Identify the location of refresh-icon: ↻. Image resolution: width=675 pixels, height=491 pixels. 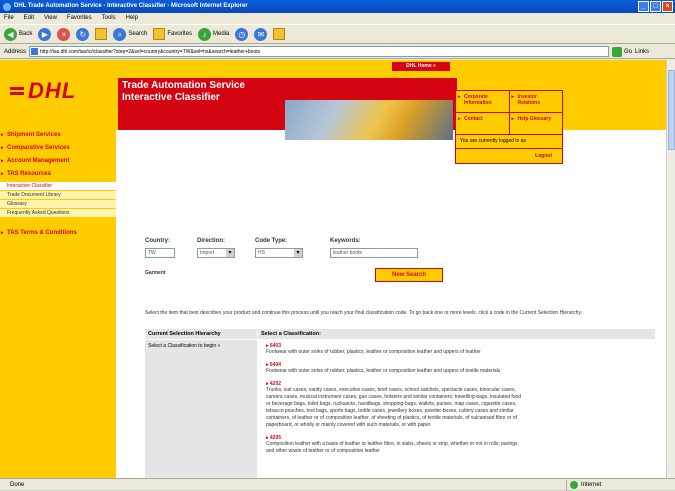
(83, 34).